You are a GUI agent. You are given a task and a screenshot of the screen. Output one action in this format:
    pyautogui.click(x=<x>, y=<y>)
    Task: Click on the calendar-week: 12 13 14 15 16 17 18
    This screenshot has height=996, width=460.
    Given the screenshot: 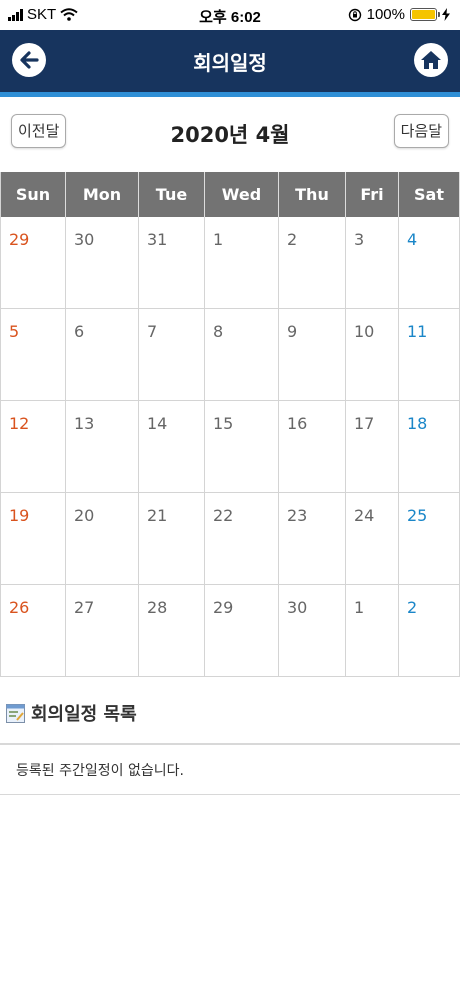 What is the action you would take?
    pyautogui.click(x=230, y=447)
    